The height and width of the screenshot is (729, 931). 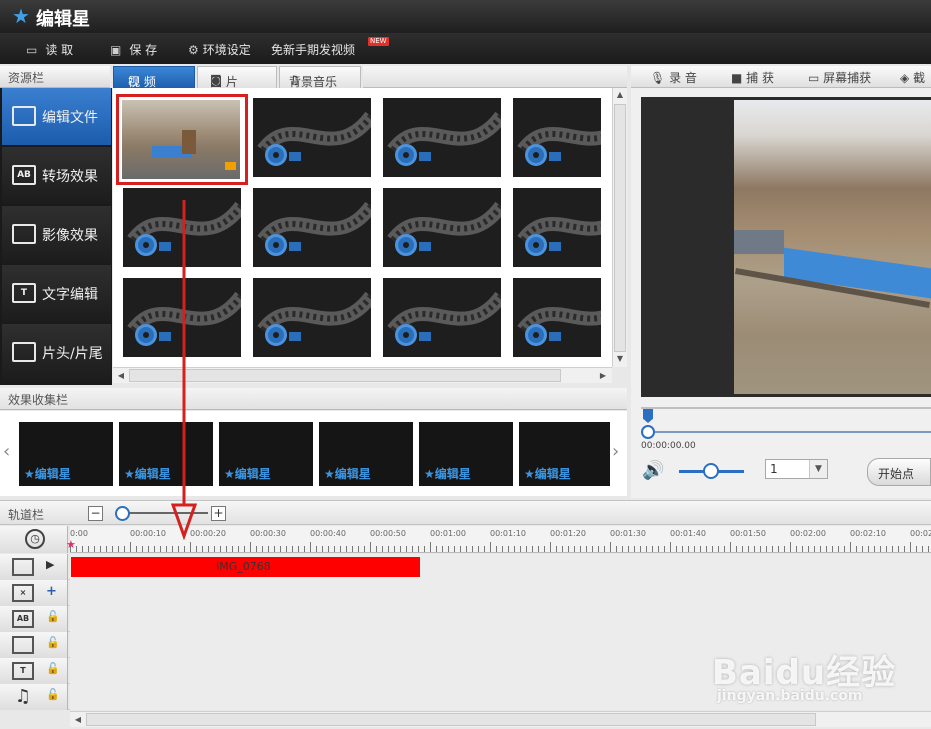 What do you see at coordinates (603, 376) in the screenshot?
I see `scroll-right-arrow: ▶` at bounding box center [603, 376].